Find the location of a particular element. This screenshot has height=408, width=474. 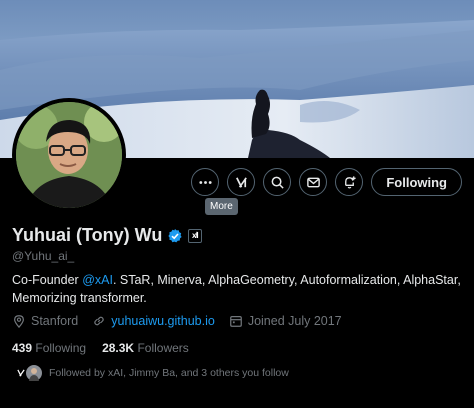

following-label: Following is located at coordinates (61, 348).